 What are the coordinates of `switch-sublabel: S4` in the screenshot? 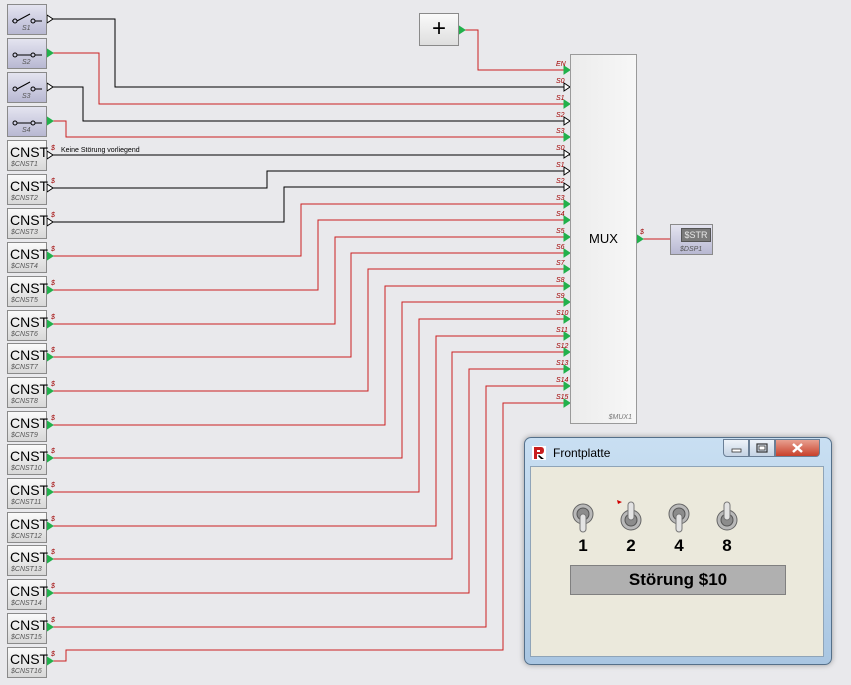 It's located at (26, 130).